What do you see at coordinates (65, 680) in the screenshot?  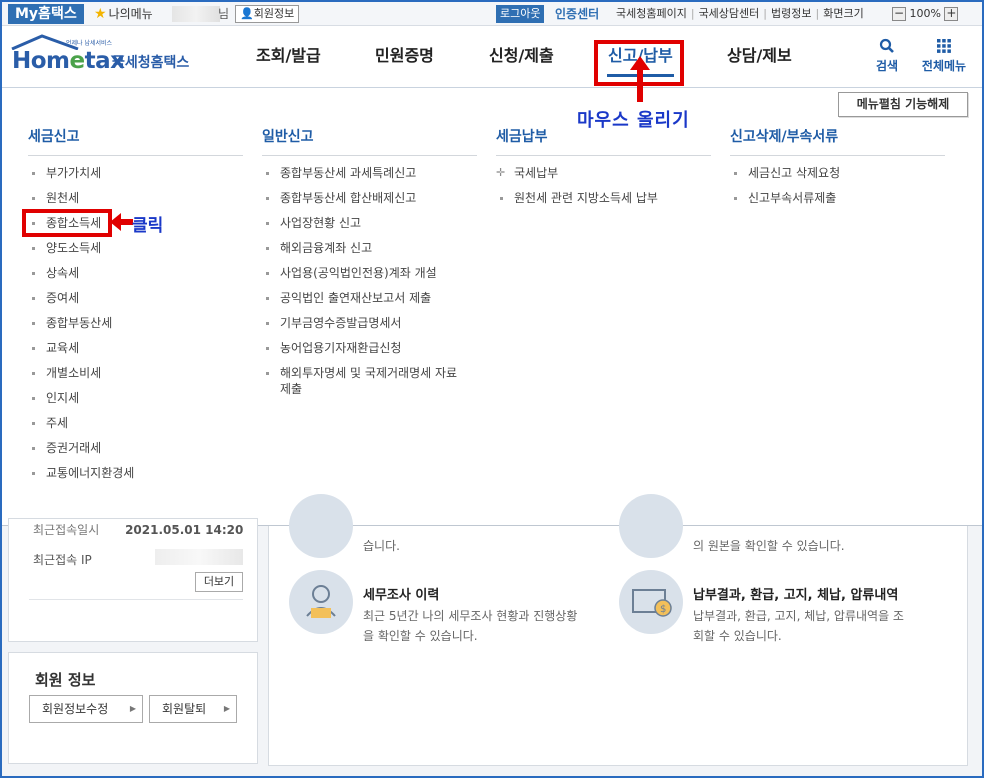 I see `member-info-title: 회원 정보` at bounding box center [65, 680].